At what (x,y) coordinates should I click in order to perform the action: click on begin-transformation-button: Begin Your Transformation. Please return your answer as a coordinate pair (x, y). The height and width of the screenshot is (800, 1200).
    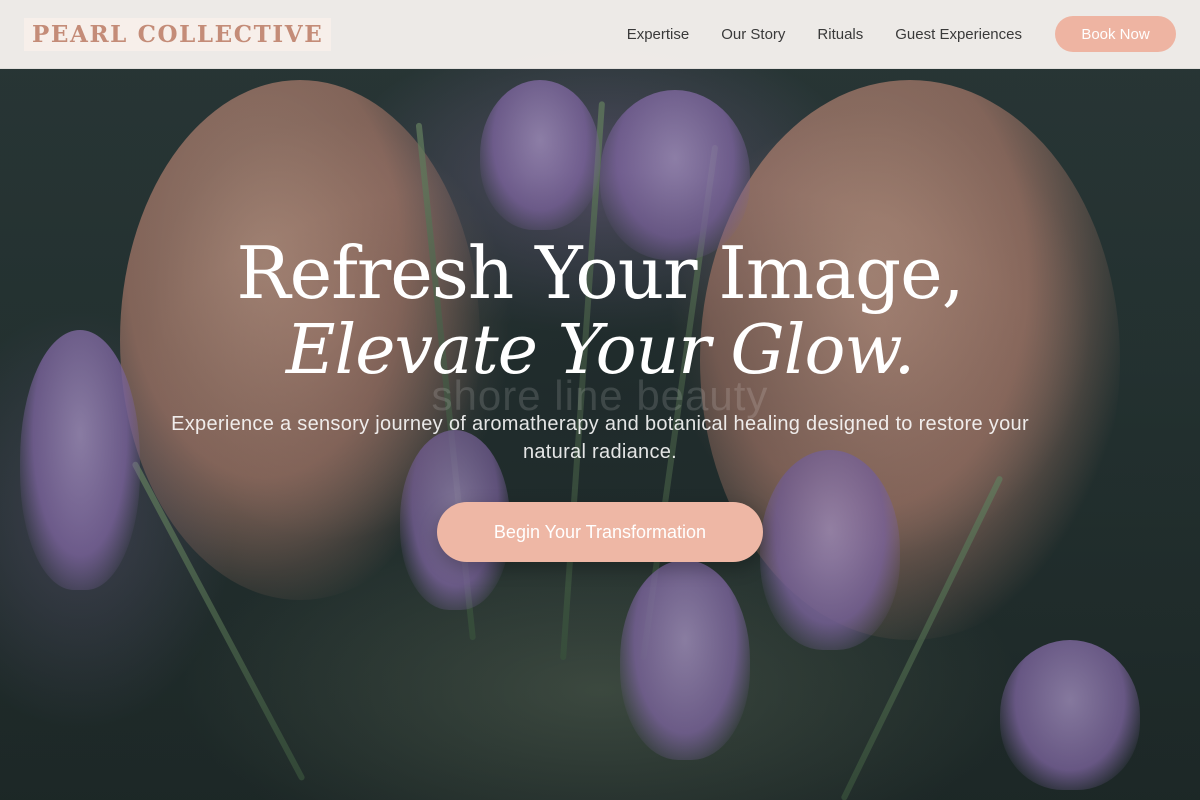
    Looking at the image, I should click on (600, 532).